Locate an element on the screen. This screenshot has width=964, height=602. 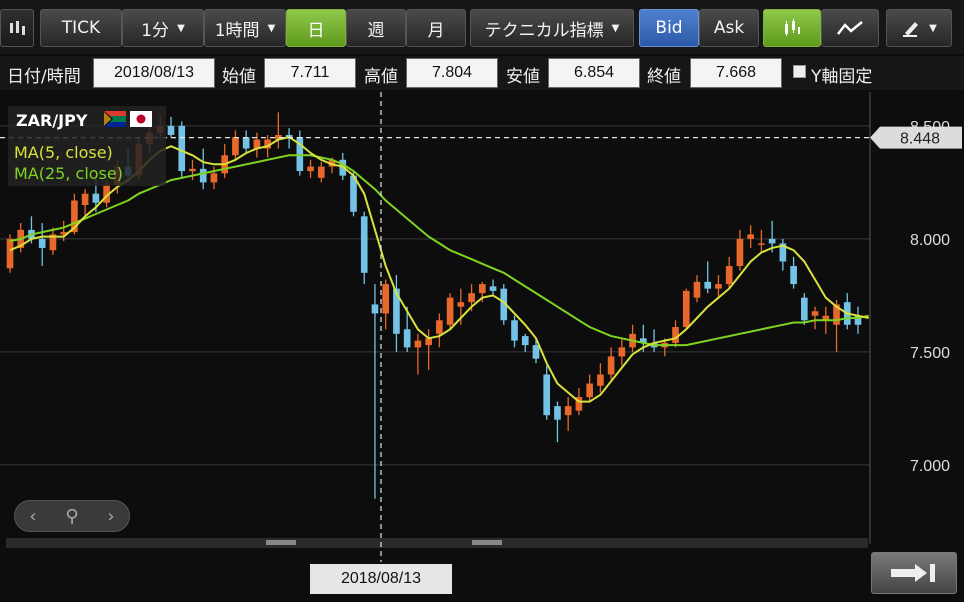
minute-dropdown: 1分 ▼ is located at coordinates (163, 28).